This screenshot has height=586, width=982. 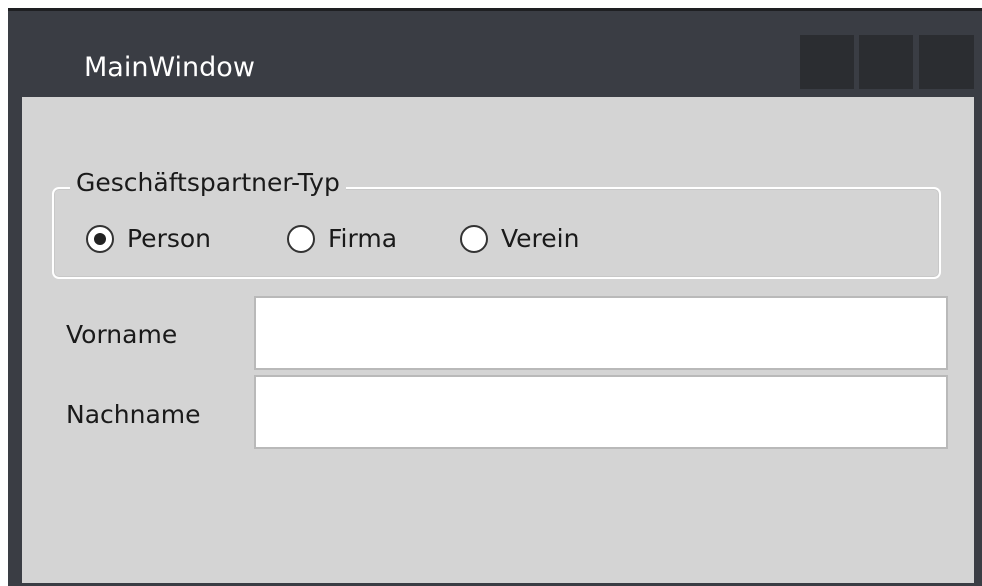 What do you see at coordinates (827, 62) in the screenshot?
I see `minimize-button` at bounding box center [827, 62].